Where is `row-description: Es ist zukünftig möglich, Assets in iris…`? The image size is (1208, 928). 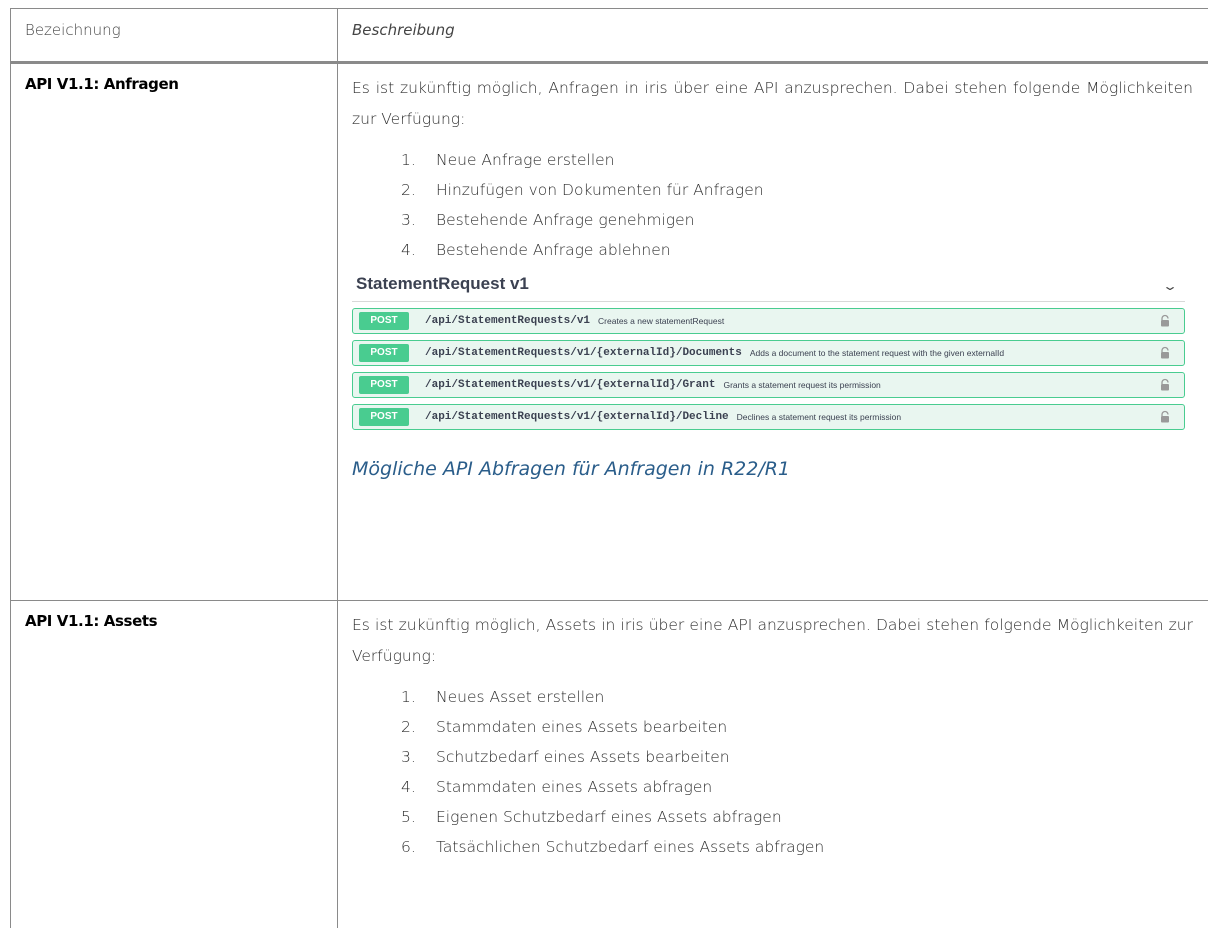
row-description: Es ist zukünftig möglich, Assets in iris… is located at coordinates (772, 640).